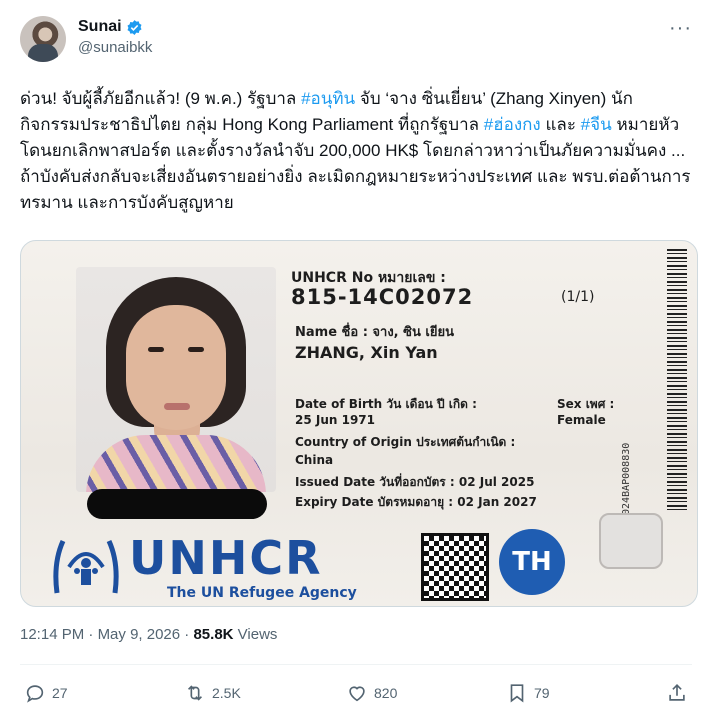 The width and height of the screenshot is (712, 720). Describe the element at coordinates (328, 98) in the screenshot. I see `hashtag-link: #อนุทิน` at that location.